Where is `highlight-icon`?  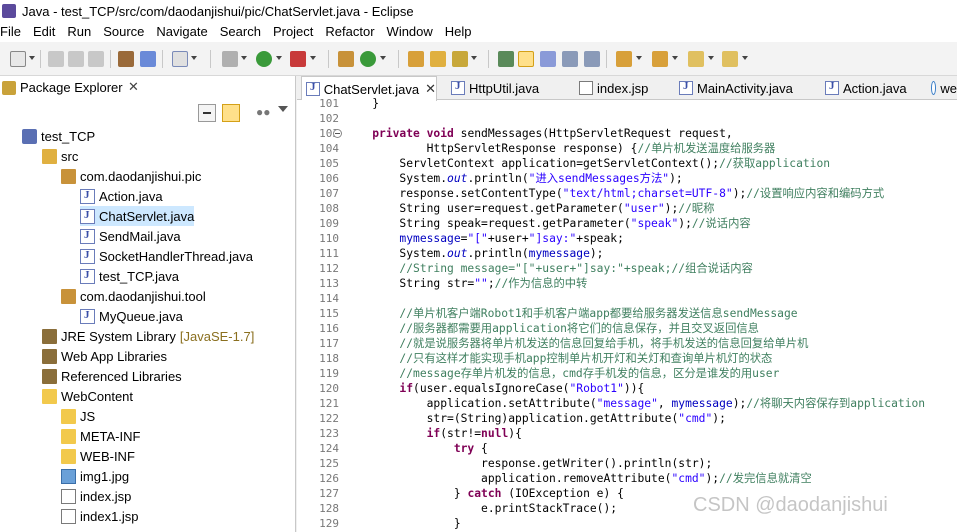
highlight-icon is located at coordinates (506, 59).